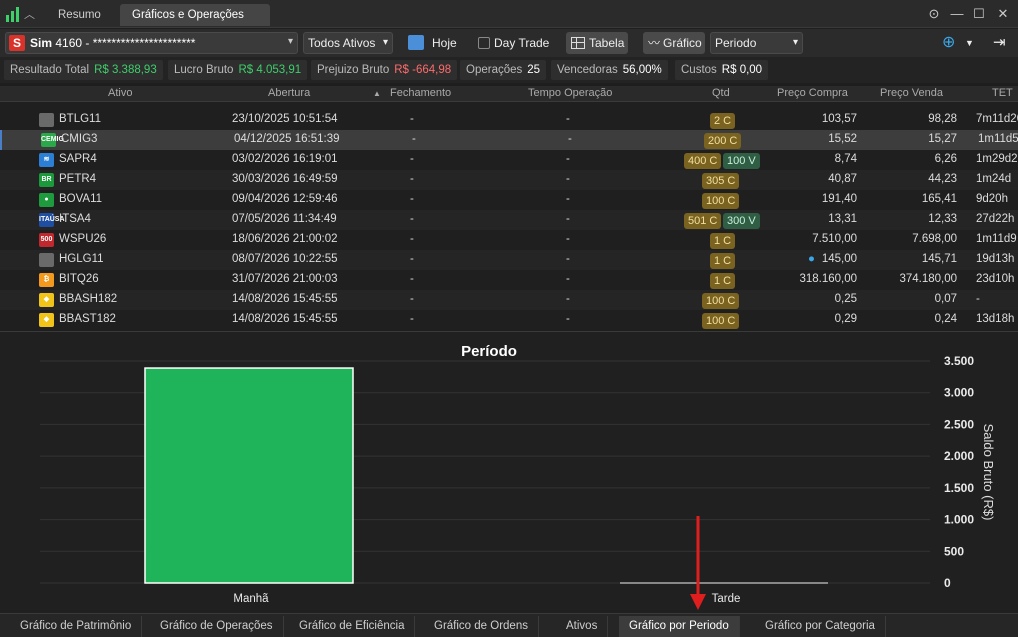 The width and height of the screenshot is (1018, 637). I want to click on title-bar: ︿ Resumo Gráficos e Operações ⊙ — ☐ ✕, so click(509, 14).